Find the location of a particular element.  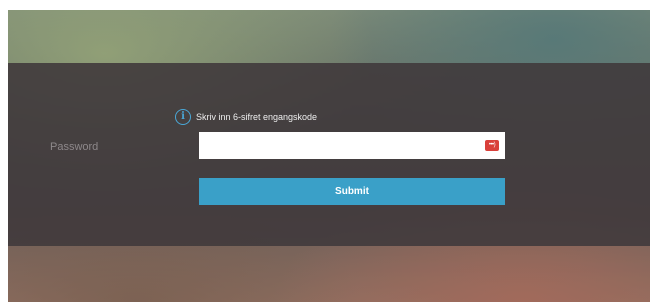

password-field: •••) is located at coordinates (352, 145).